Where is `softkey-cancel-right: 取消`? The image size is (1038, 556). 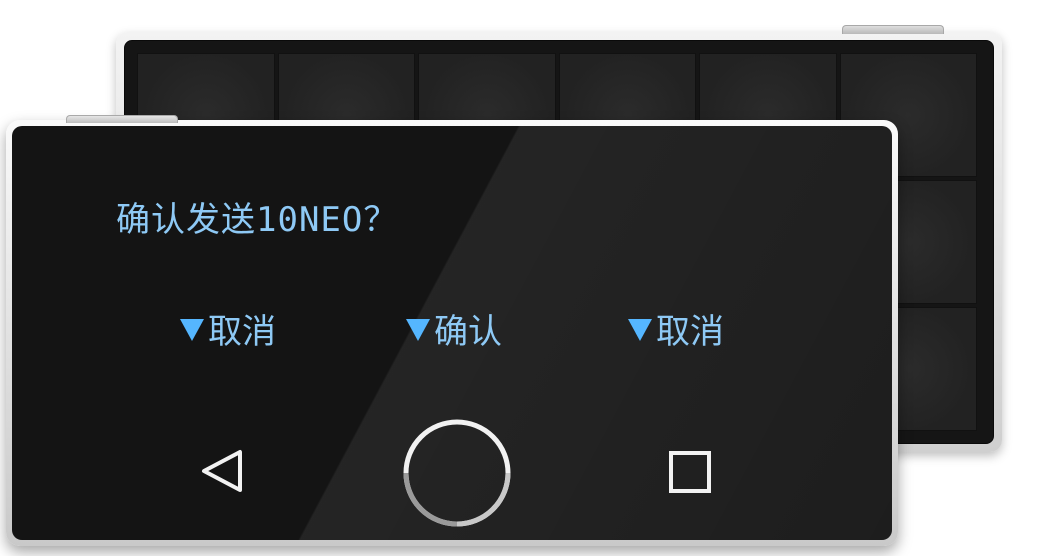
softkey-cancel-right: 取消 is located at coordinates (676, 329).